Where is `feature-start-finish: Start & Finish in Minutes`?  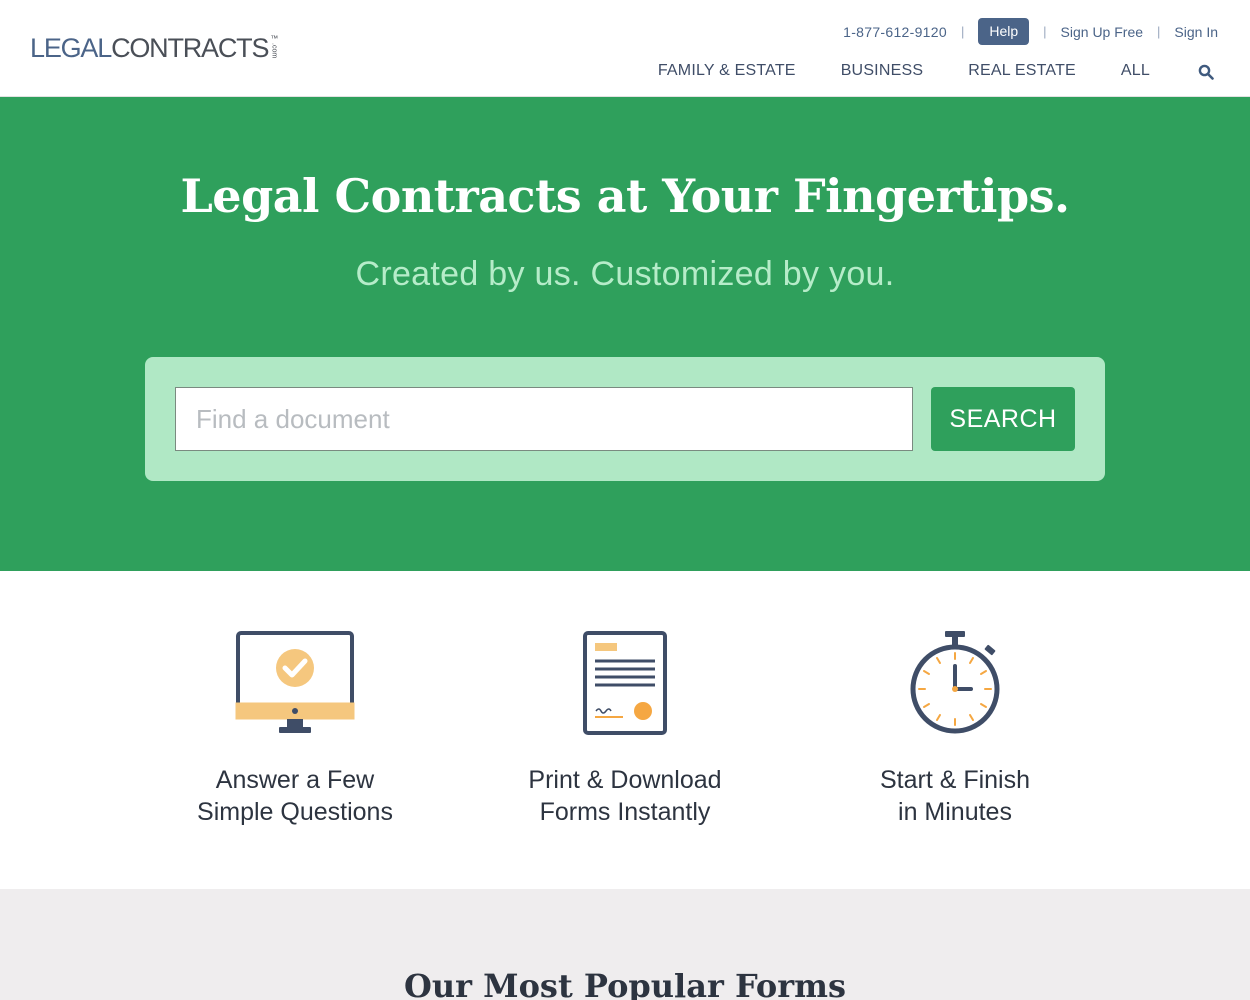 feature-start-finish: Start & Finish in Minutes is located at coordinates (955, 729).